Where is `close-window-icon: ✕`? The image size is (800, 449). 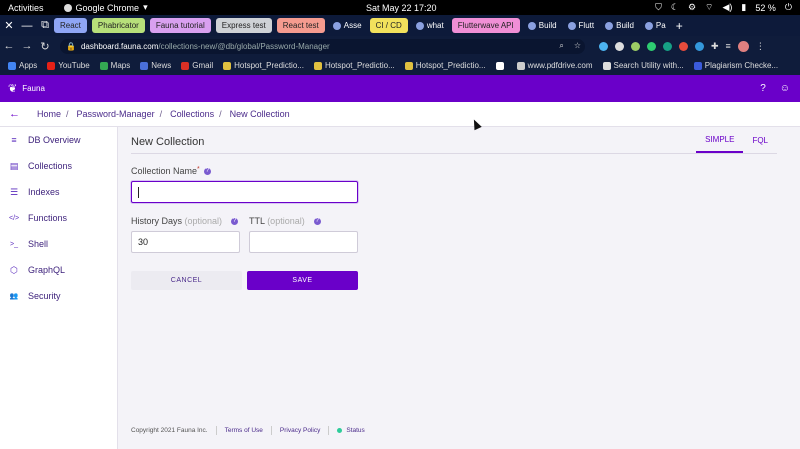
close-window-icon: ✕ is located at coordinates (9, 25).